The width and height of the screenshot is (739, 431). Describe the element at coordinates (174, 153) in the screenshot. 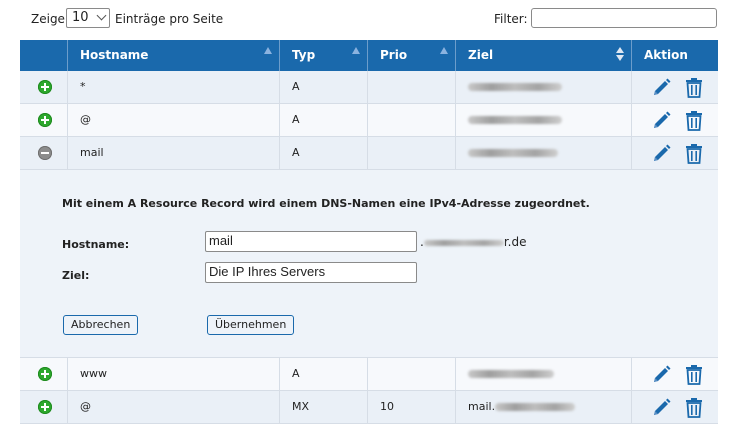

I see `hostname-cell: mail` at that location.